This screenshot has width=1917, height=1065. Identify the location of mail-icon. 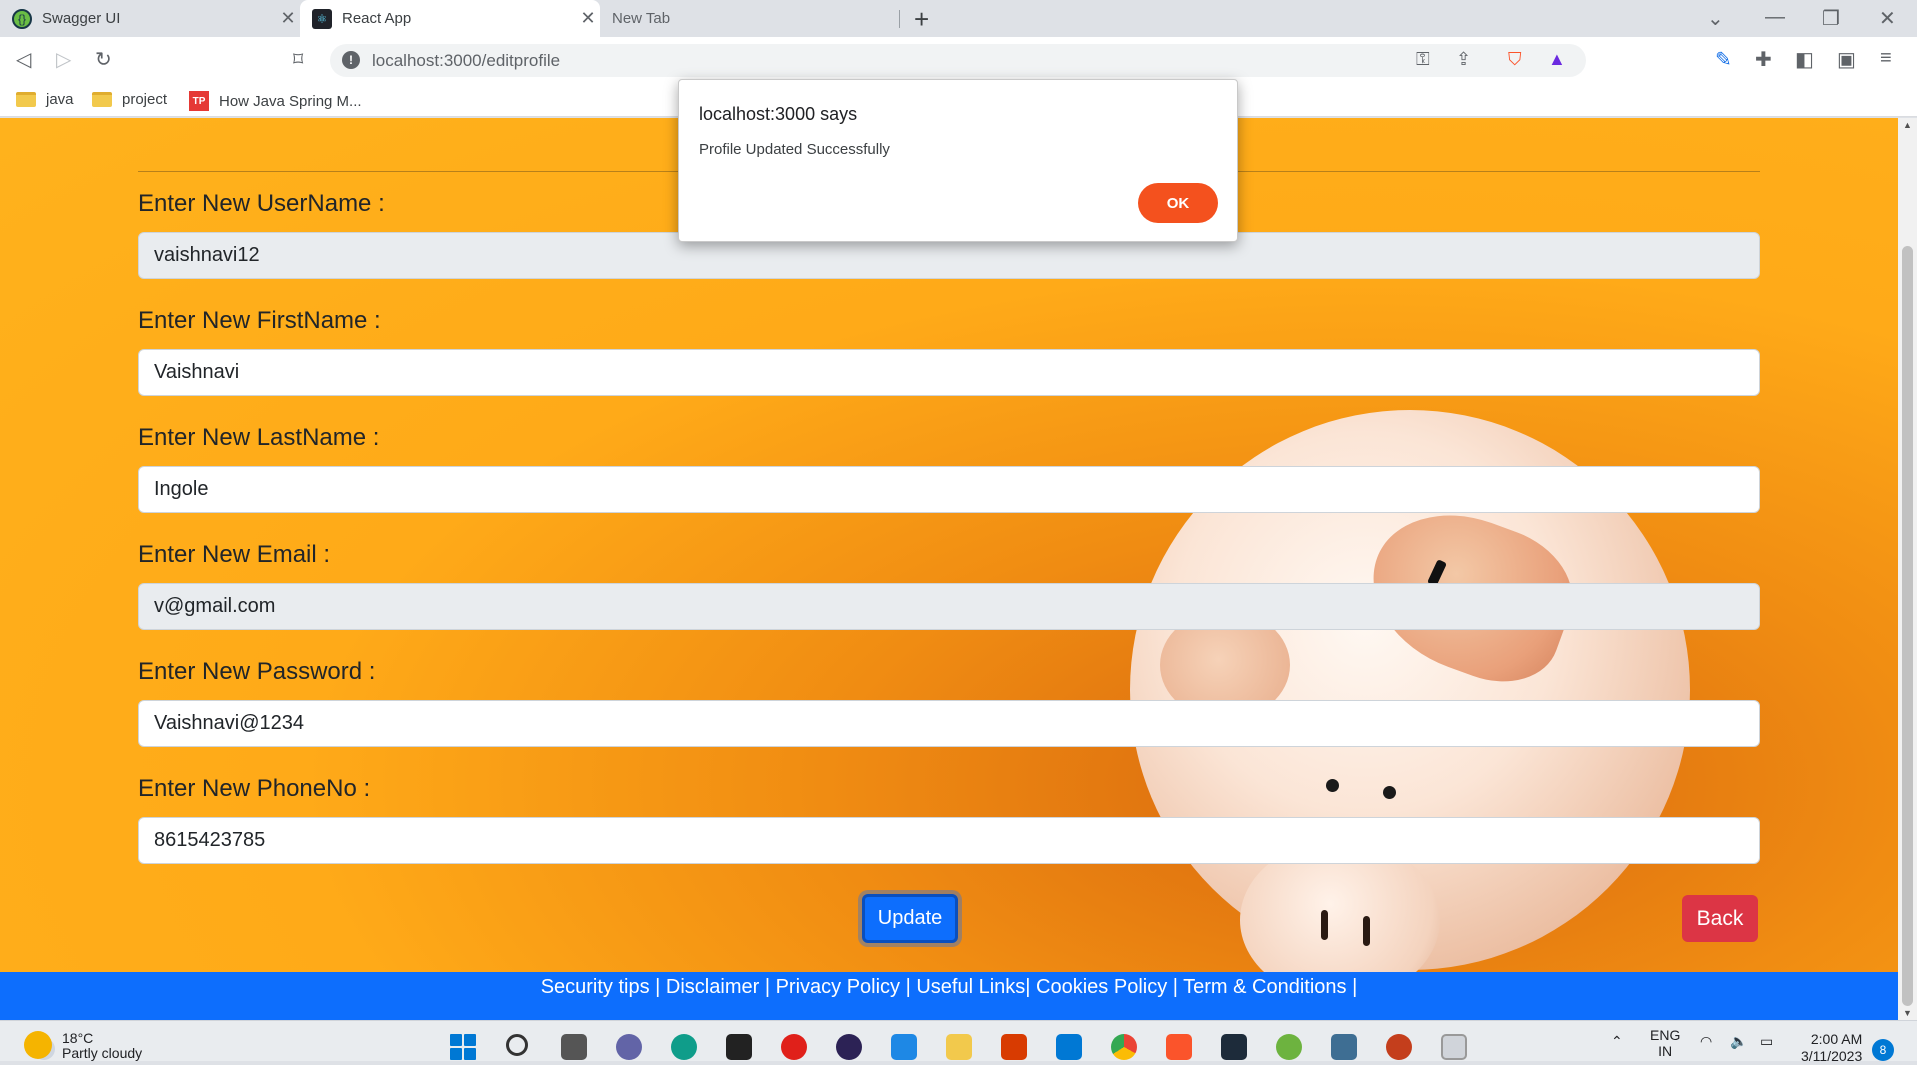
(904, 1047).